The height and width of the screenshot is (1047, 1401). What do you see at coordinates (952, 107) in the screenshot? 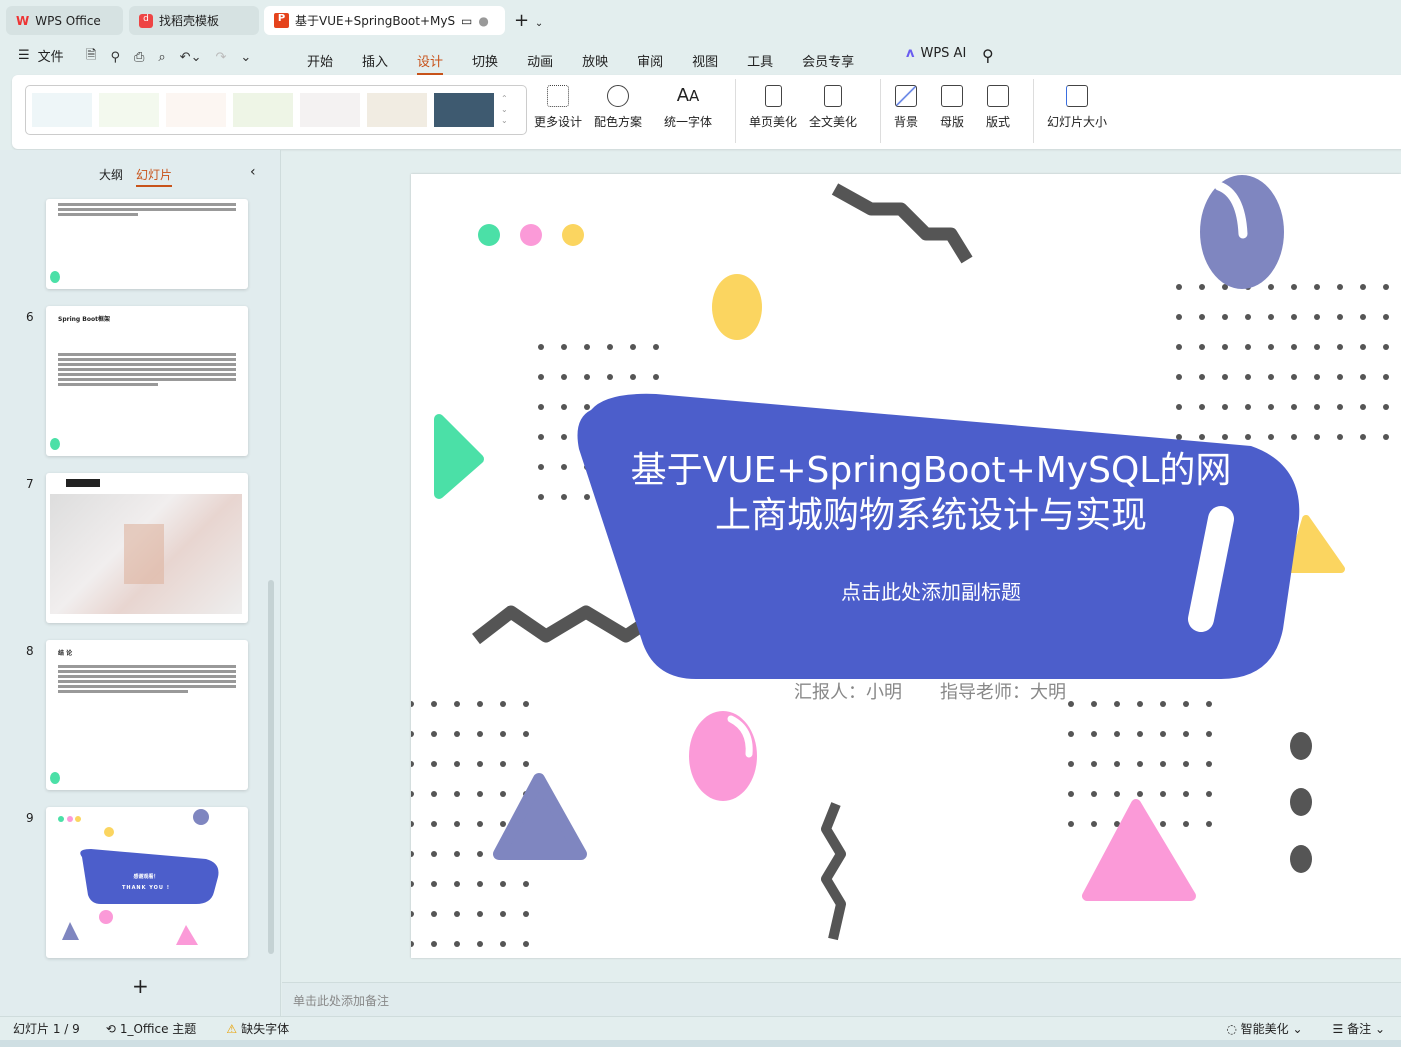
I see `master-button: 母版` at bounding box center [952, 107].